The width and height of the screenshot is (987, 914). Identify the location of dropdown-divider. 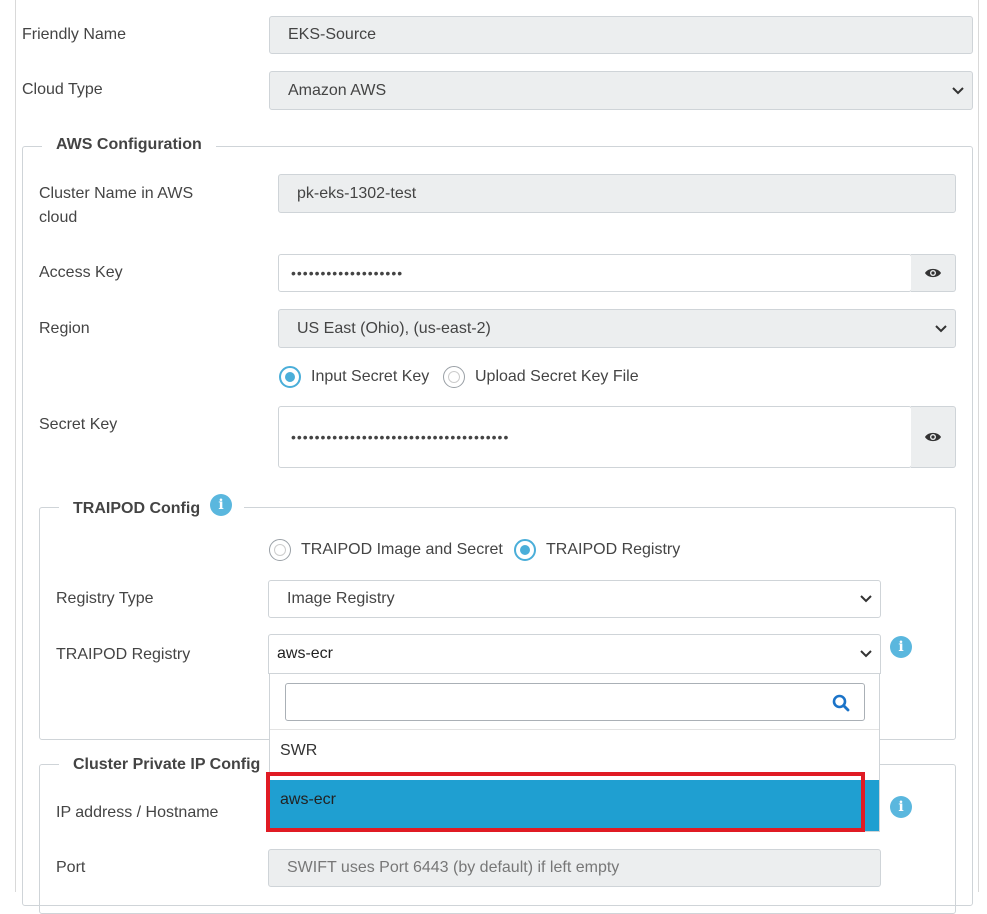
(574, 729).